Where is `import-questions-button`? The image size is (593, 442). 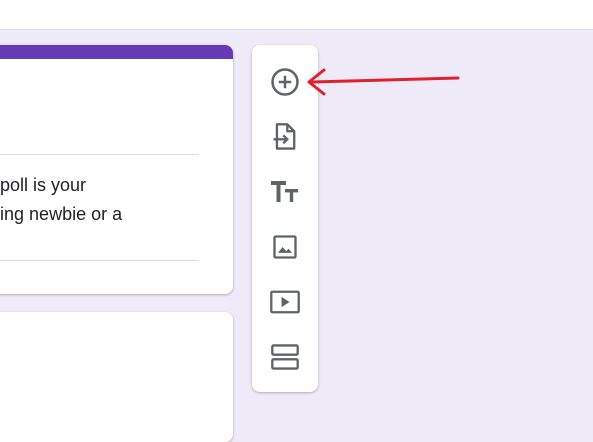 import-questions-button is located at coordinates (285, 137).